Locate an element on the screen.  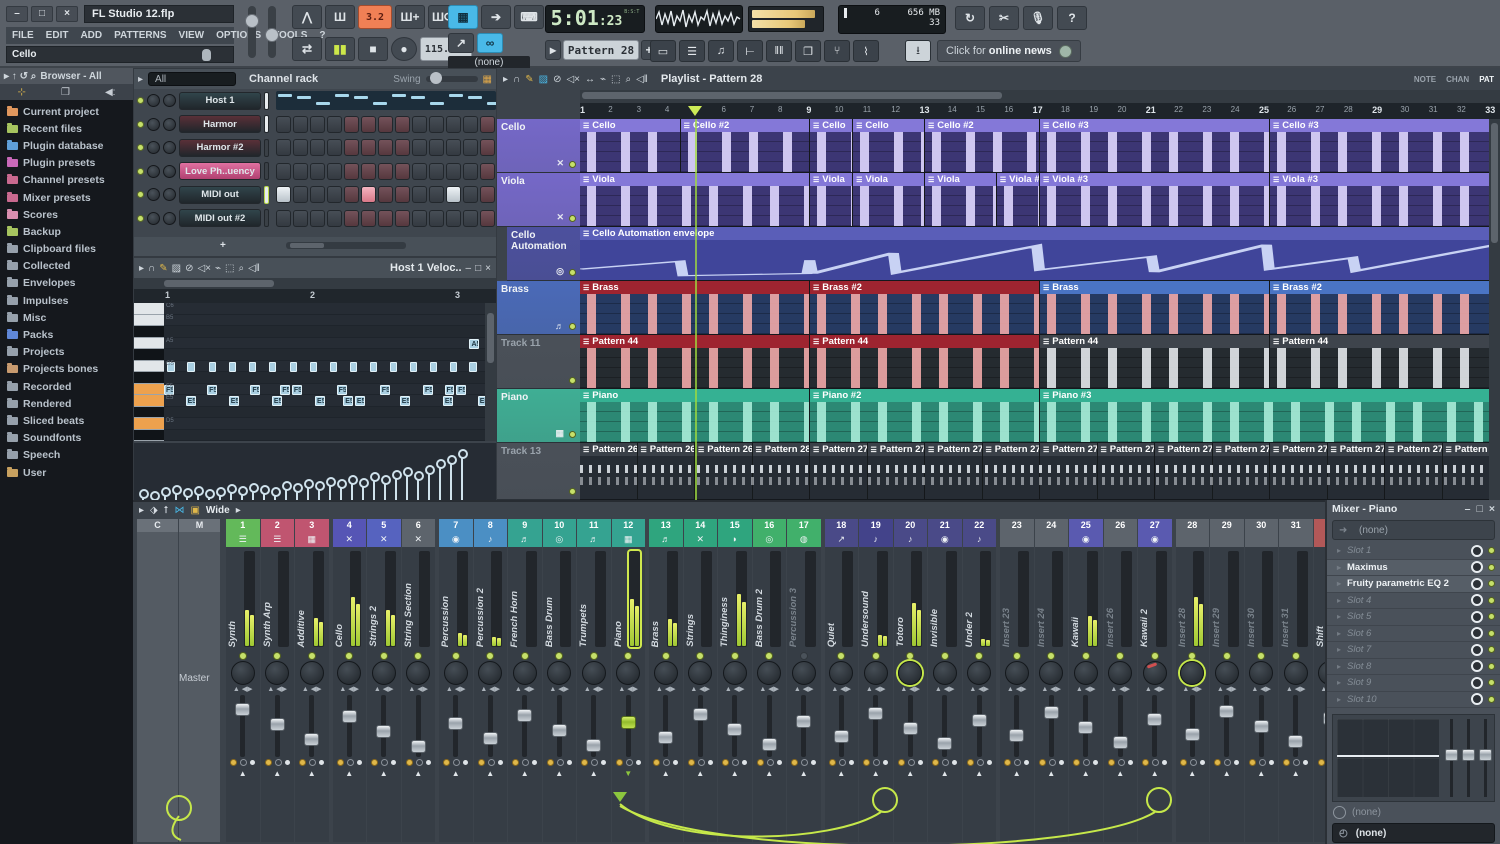
browser-item-channel-presets: Channel presets is located at coordinates (66, 180).